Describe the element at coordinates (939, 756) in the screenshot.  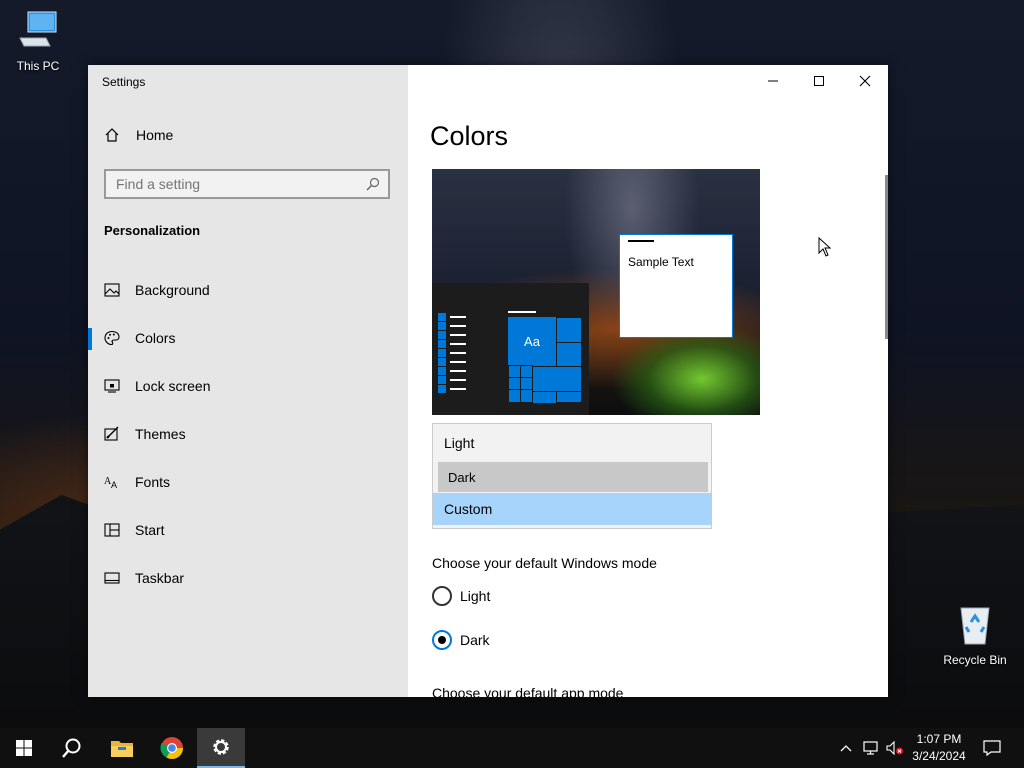
I see `clock-date: 3/24/2024` at that location.